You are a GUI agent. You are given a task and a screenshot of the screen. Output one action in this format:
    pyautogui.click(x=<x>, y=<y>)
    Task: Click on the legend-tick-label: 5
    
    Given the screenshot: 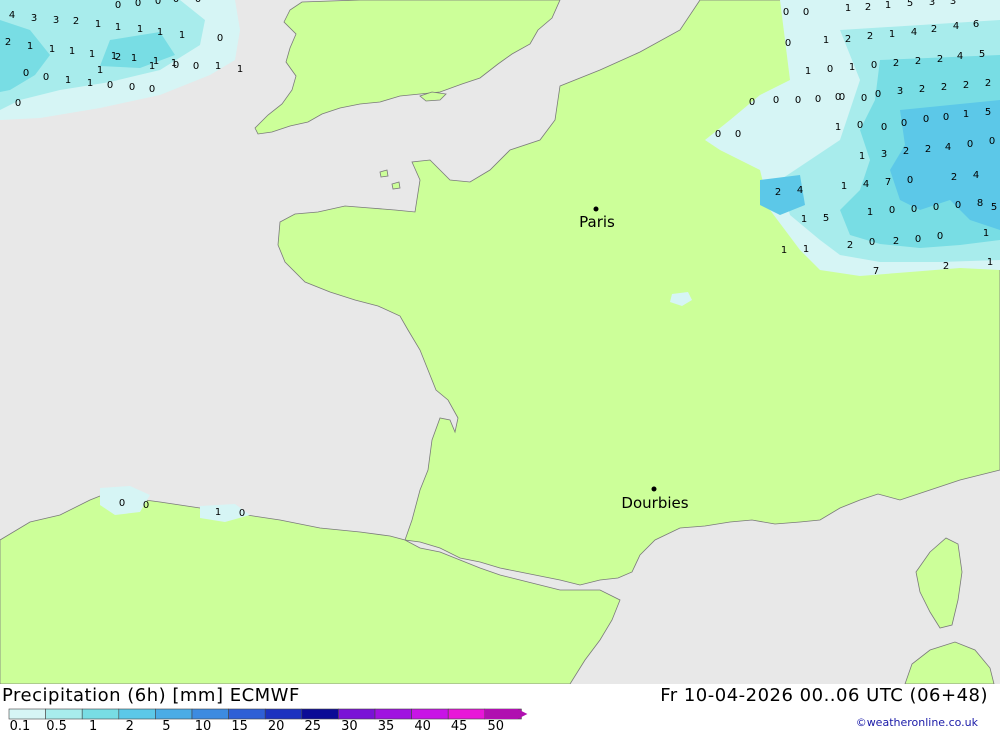 What is the action you would take?
    pyautogui.click(x=166, y=726)
    